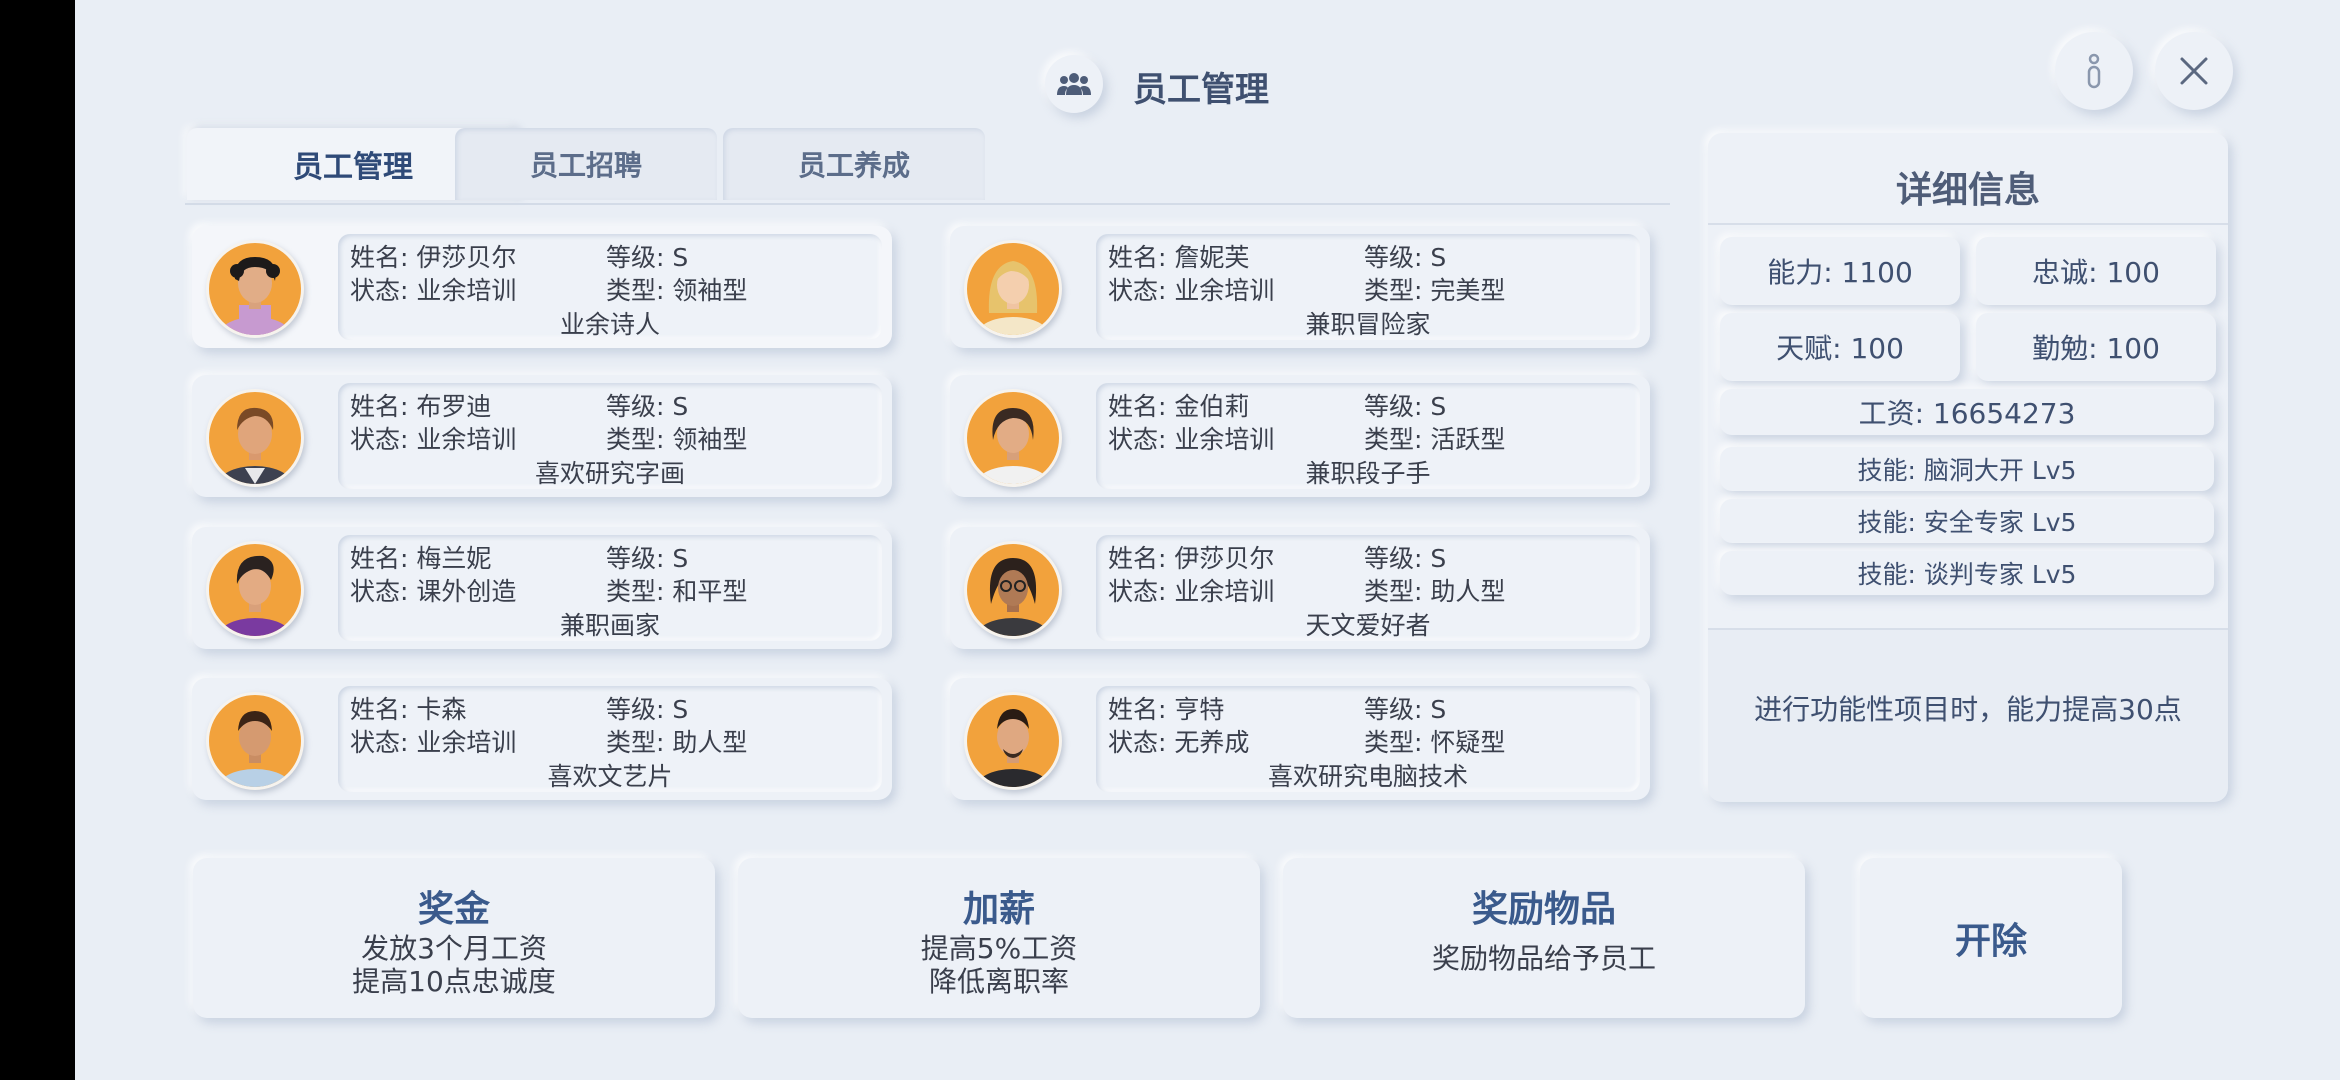  Describe the element at coordinates (1166, 709) in the screenshot. I see `employee-name: 姓名: 亨特` at that location.